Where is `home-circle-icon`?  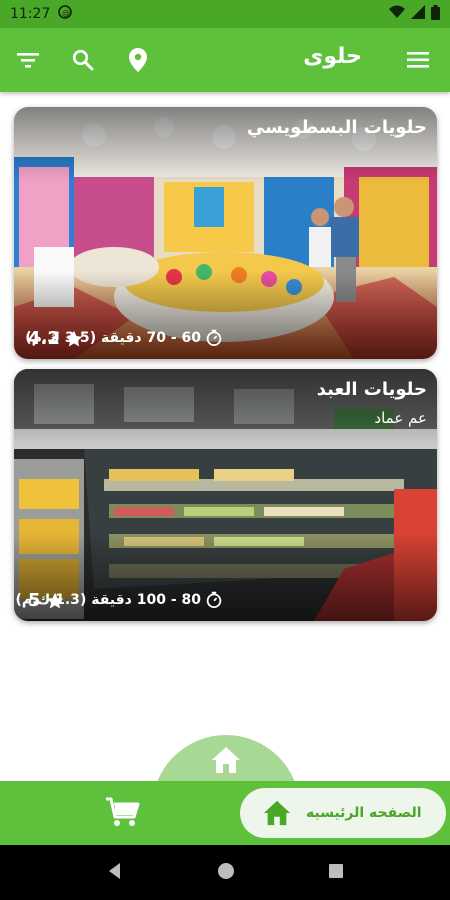
home-circle-icon is located at coordinates (226, 873).